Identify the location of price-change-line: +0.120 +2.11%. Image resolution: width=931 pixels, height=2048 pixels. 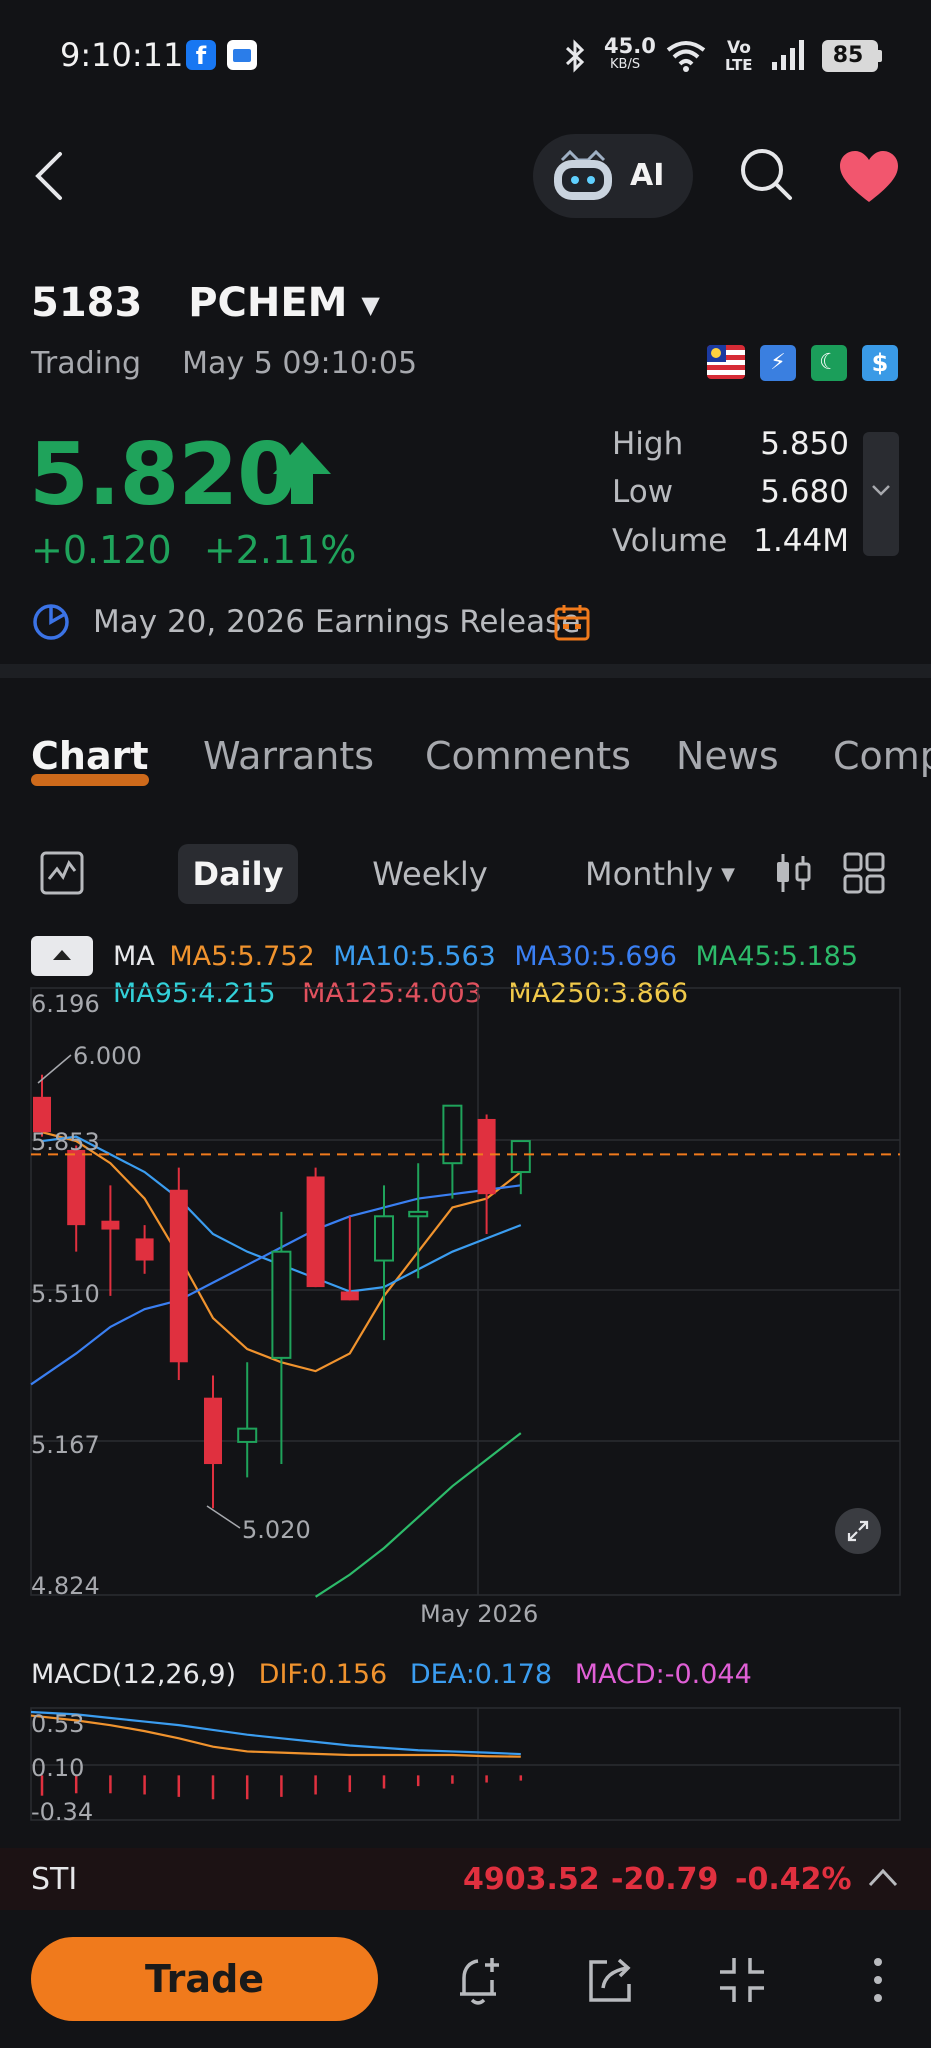
(193, 550).